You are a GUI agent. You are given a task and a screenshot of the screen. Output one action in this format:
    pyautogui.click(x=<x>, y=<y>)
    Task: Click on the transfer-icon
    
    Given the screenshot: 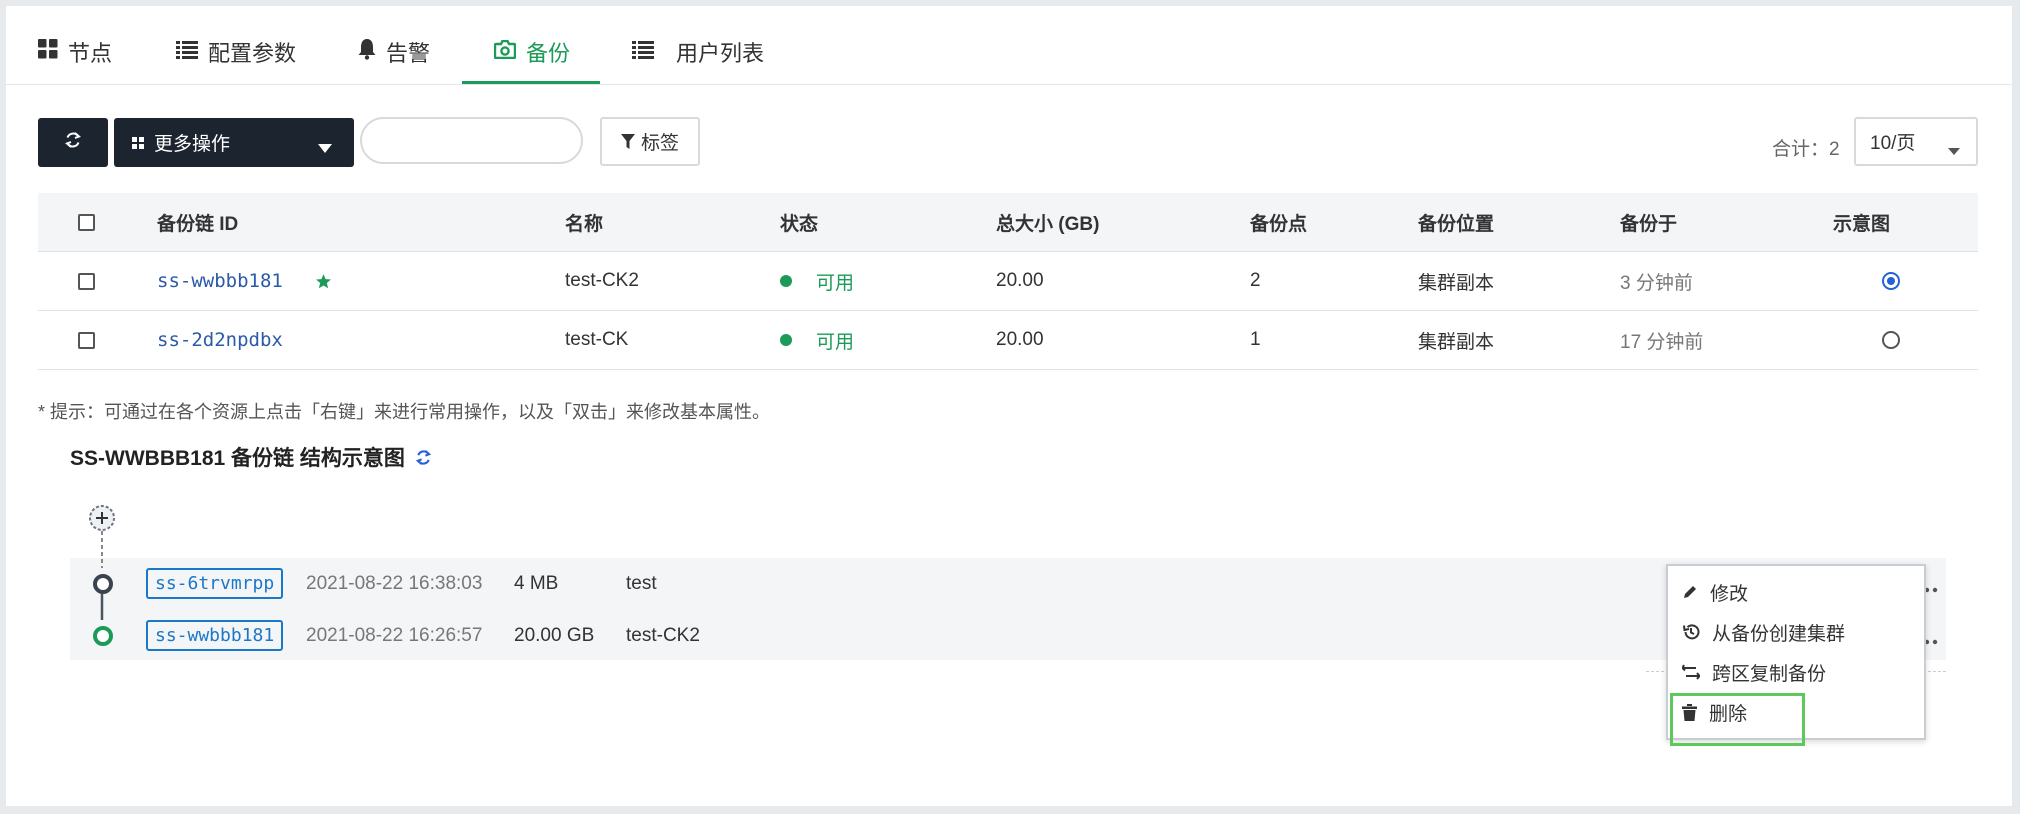 What is the action you would take?
    pyautogui.click(x=1691, y=672)
    